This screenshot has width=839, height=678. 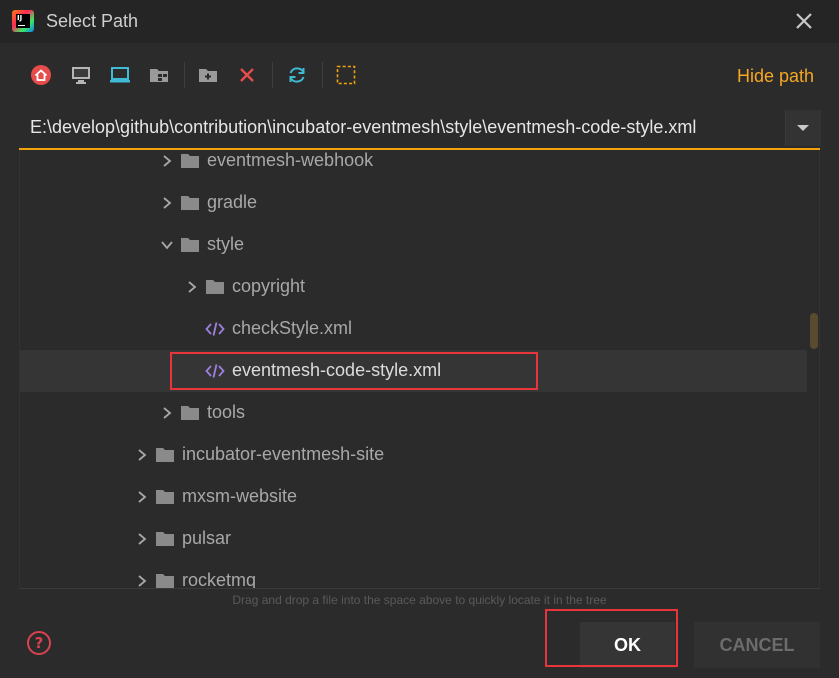 What do you see at coordinates (419, 75) in the screenshot?
I see `toolbar` at bounding box center [419, 75].